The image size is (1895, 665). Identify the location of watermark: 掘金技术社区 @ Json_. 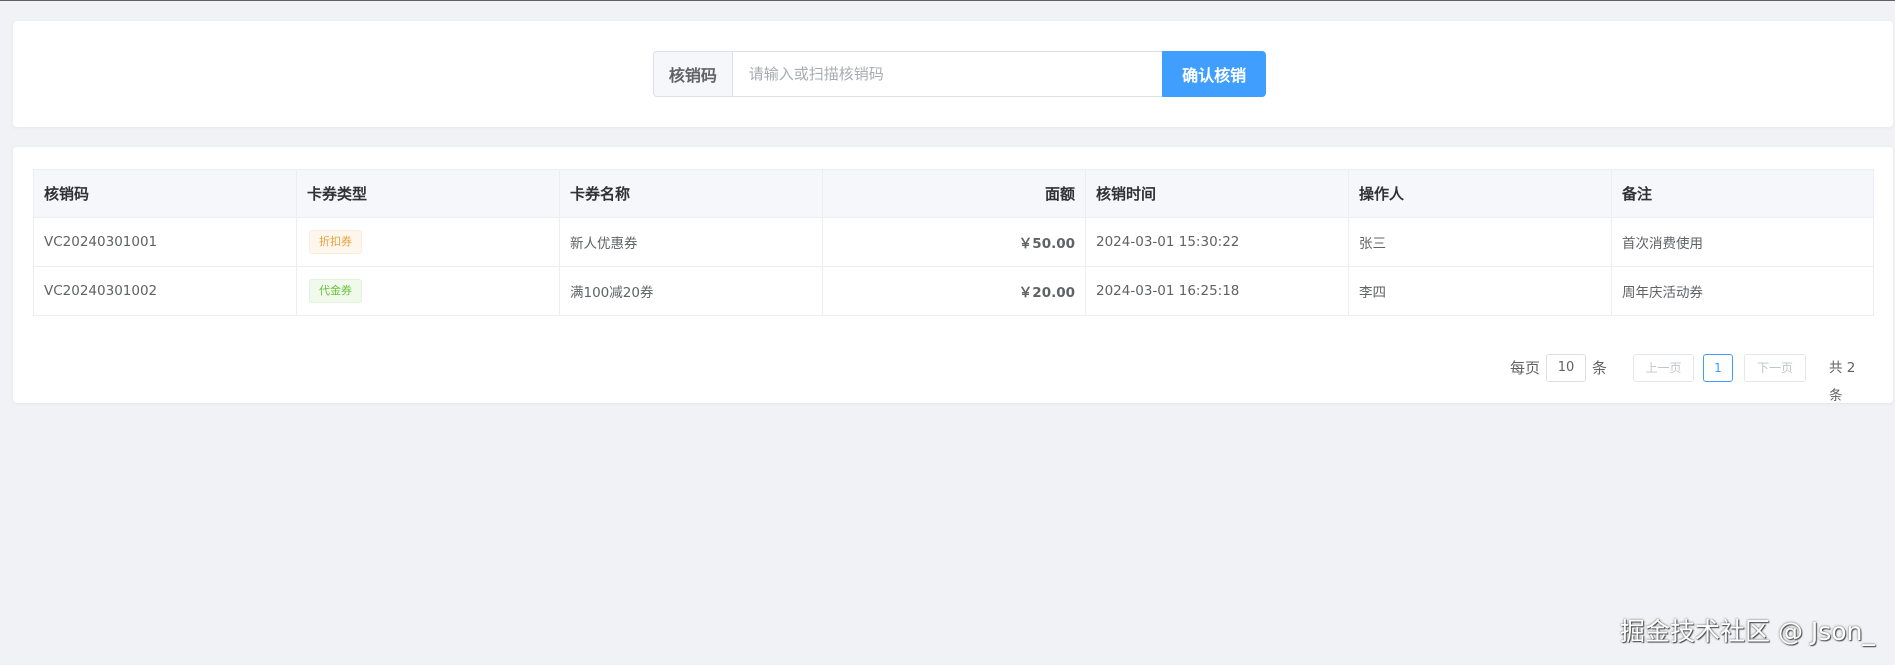
(1747, 631).